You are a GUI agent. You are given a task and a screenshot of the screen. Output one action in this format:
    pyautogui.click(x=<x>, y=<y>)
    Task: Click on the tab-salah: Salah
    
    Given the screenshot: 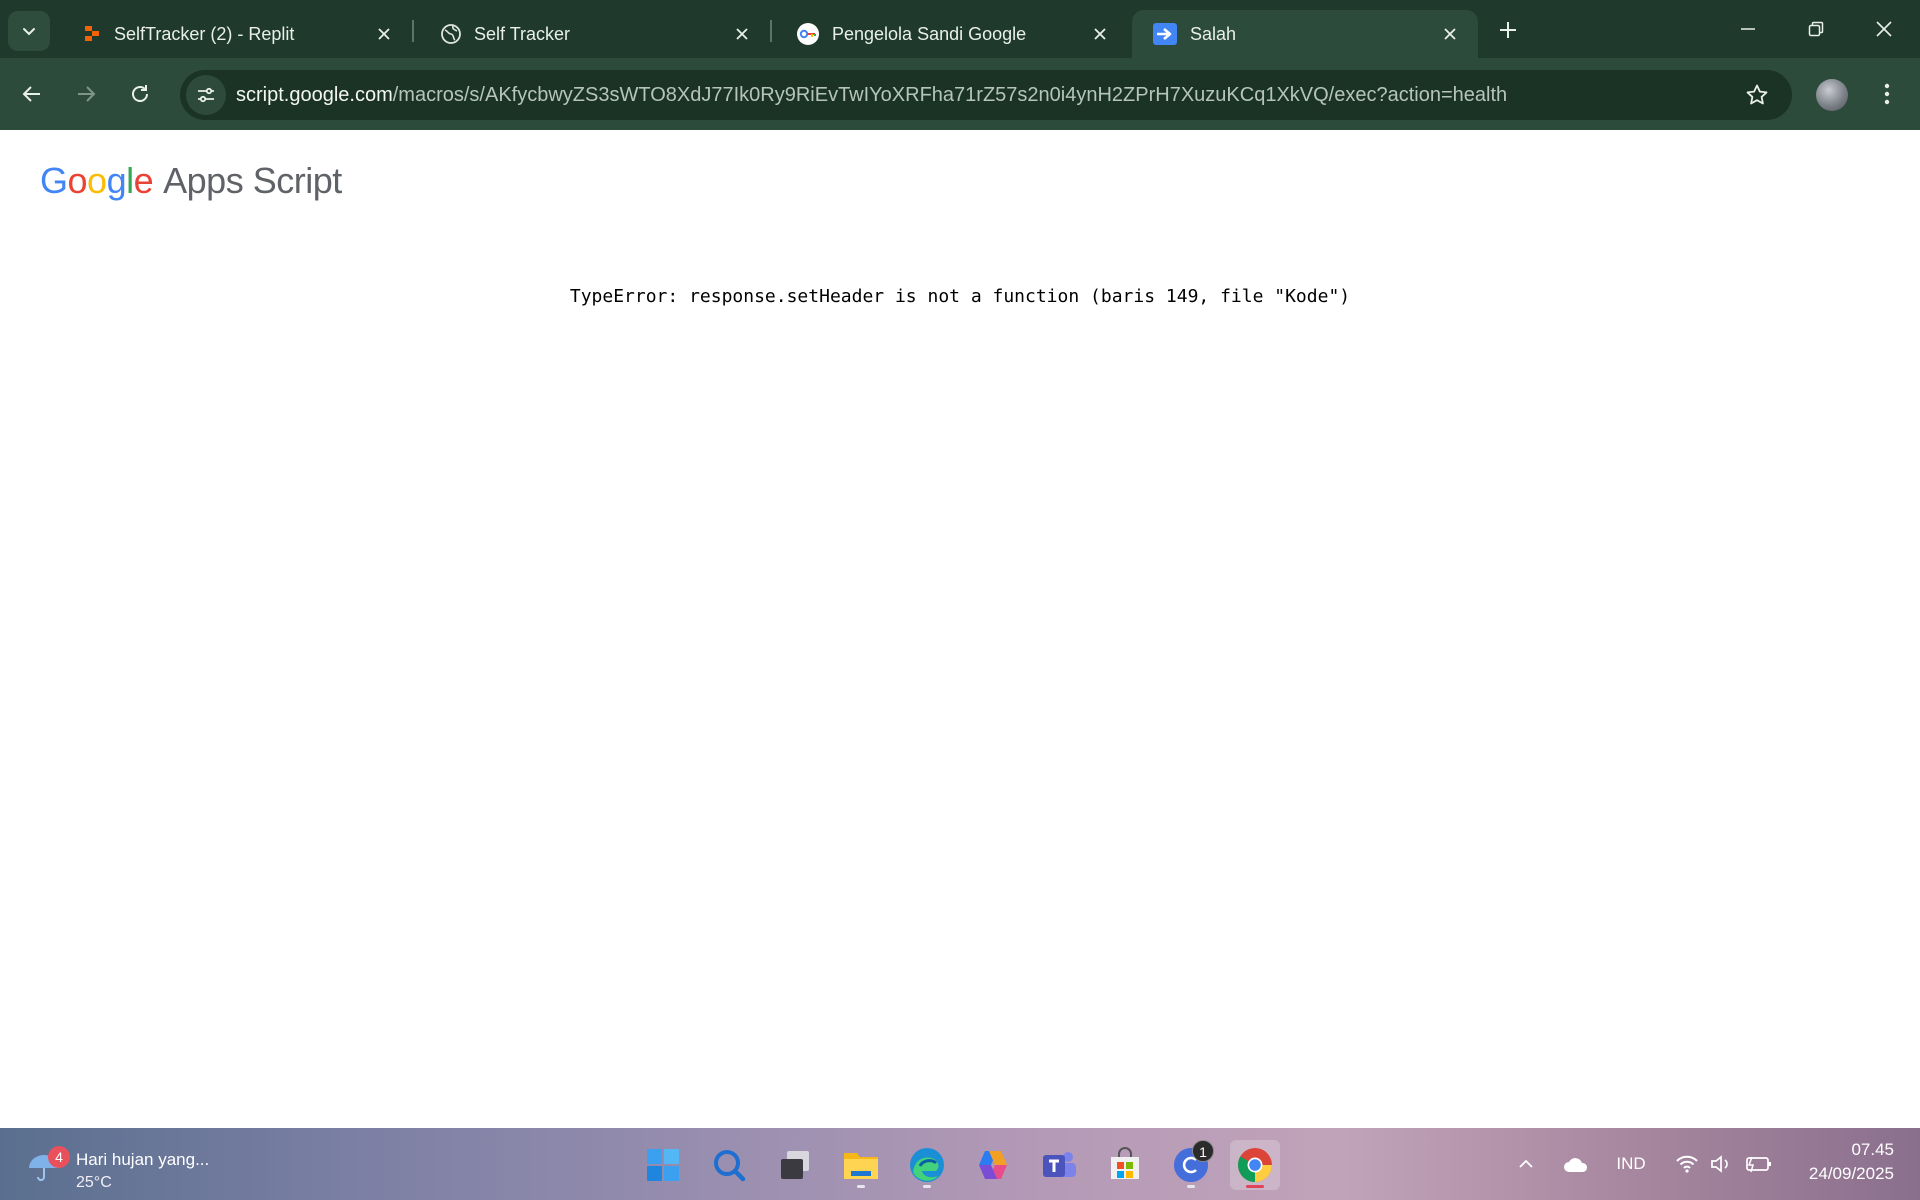 What is the action you would take?
    pyautogui.click(x=1305, y=34)
    